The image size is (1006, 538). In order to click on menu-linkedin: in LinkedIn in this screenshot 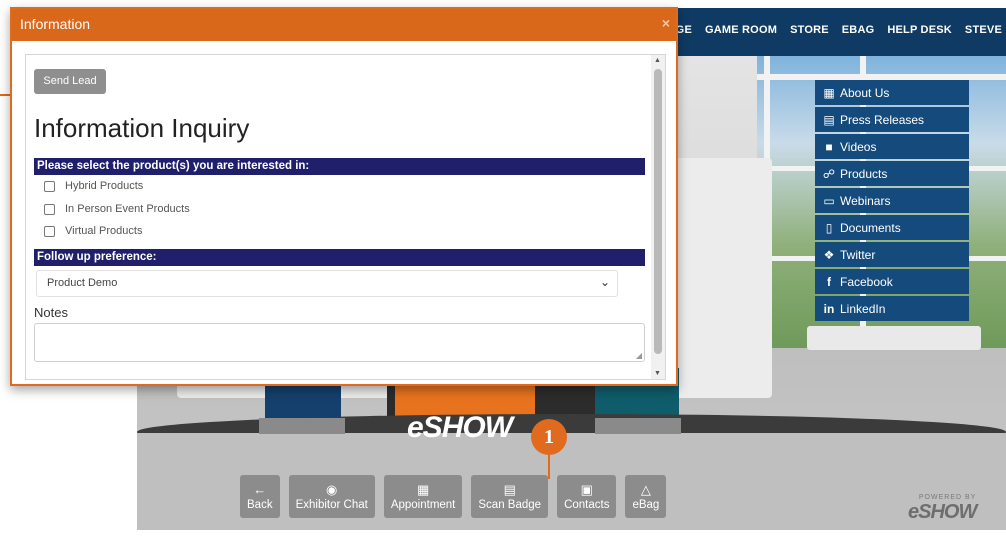, I will do `click(892, 308)`.